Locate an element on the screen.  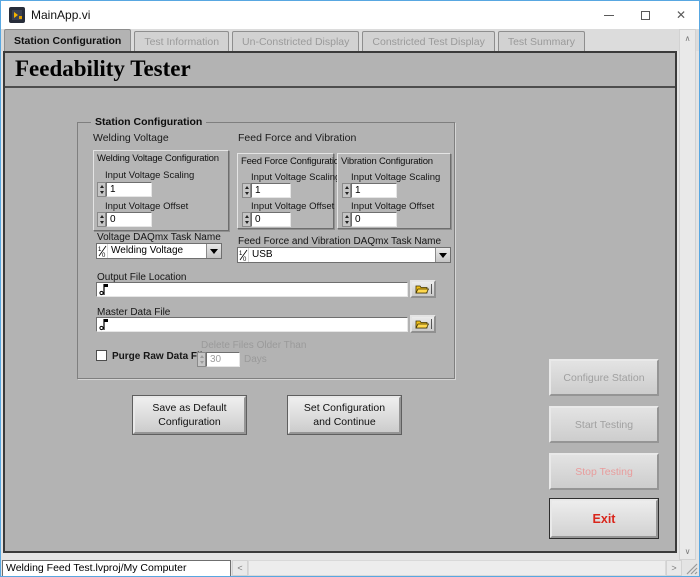
cluster-title: Feed Force Configuration is located at coordinates (292, 161).